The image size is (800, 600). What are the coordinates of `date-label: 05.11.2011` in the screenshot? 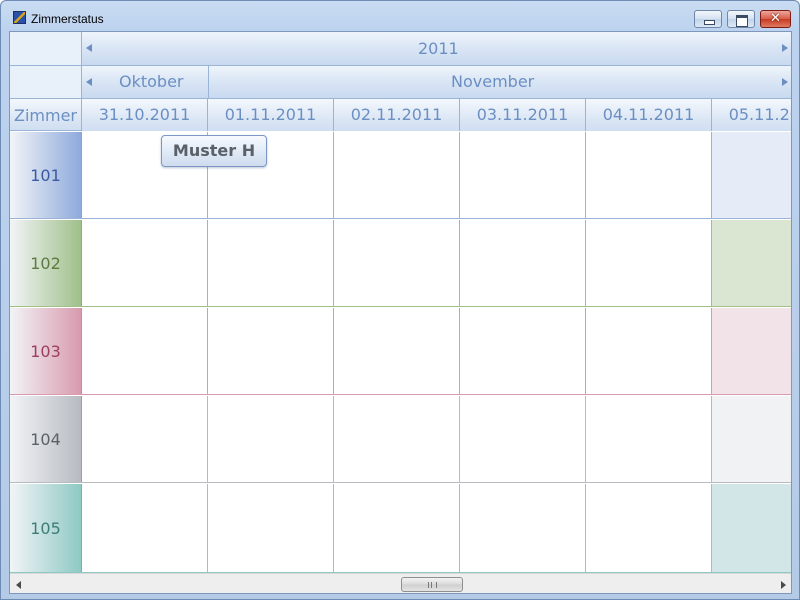 It's located at (759, 114).